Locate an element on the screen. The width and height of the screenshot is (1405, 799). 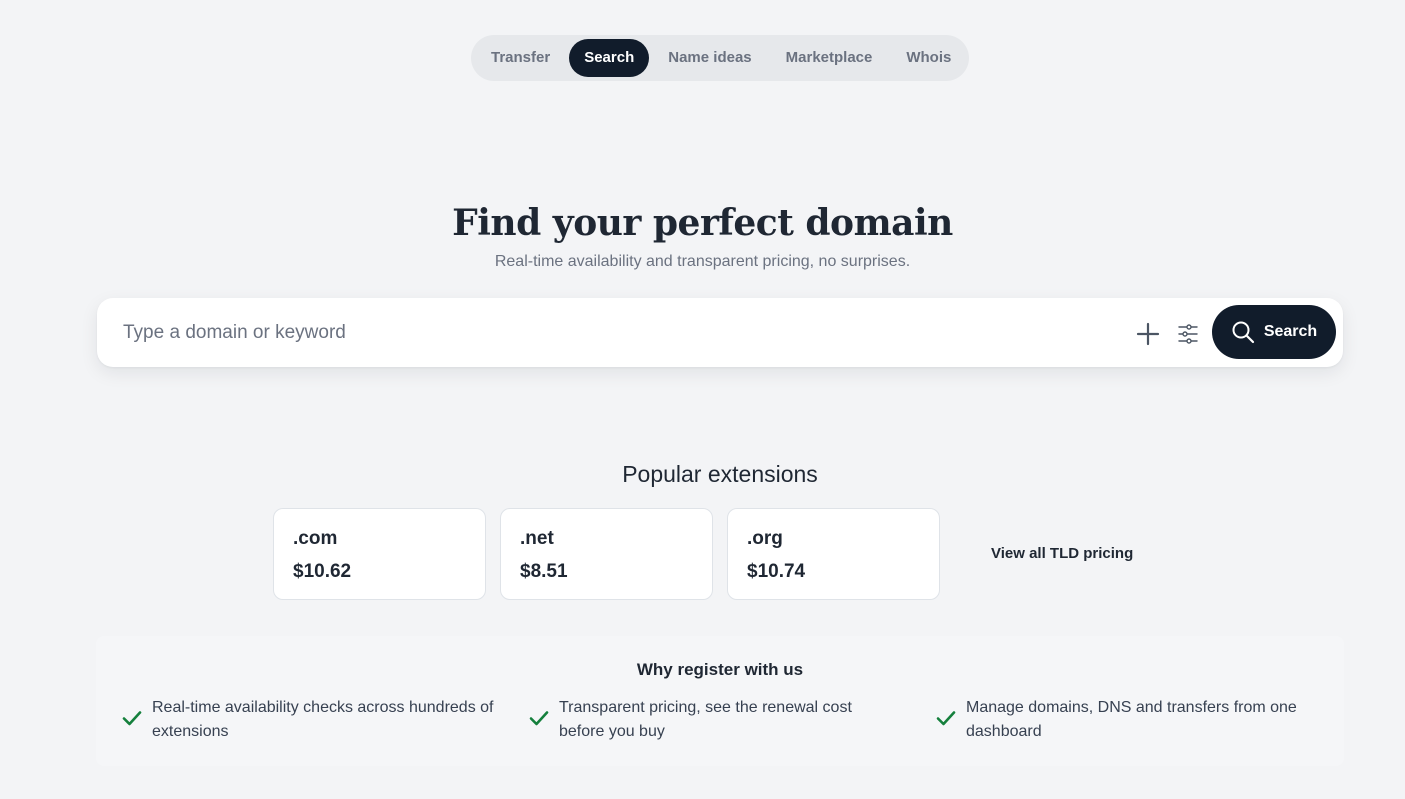
extension-card-org: .org $10.74 is located at coordinates (833, 554).